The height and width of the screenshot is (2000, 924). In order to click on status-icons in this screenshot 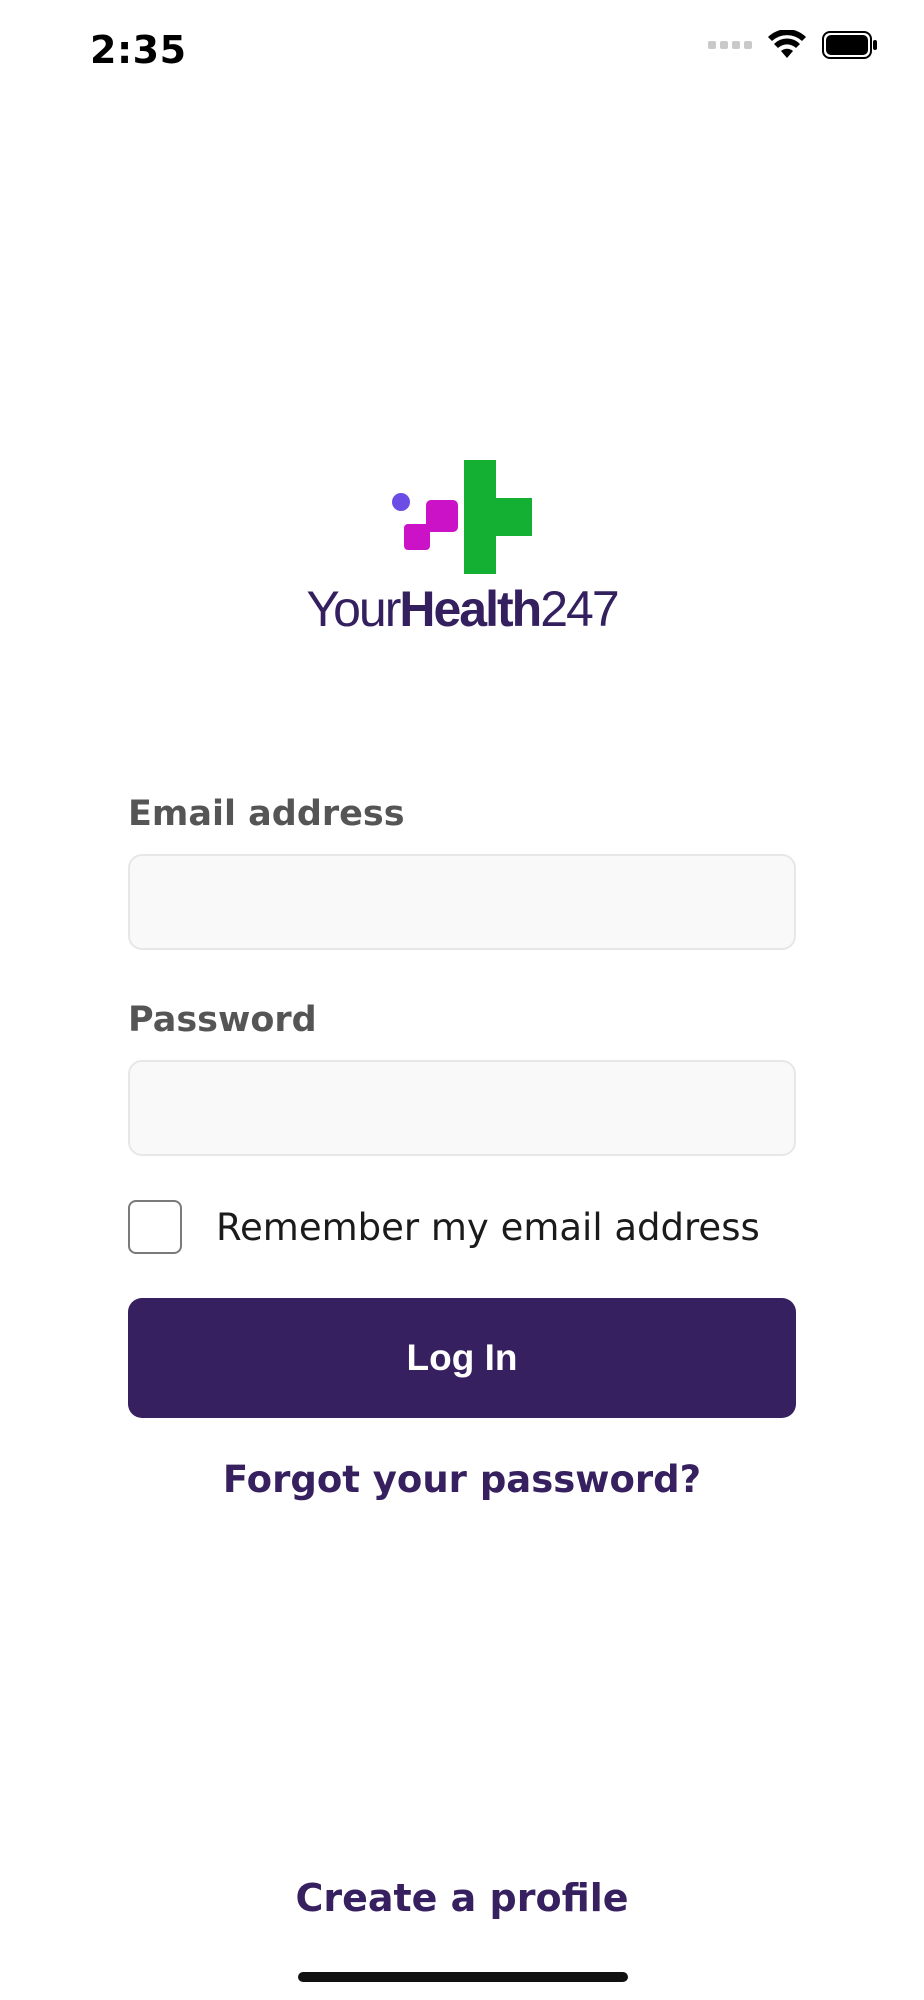, I will do `click(793, 45)`.